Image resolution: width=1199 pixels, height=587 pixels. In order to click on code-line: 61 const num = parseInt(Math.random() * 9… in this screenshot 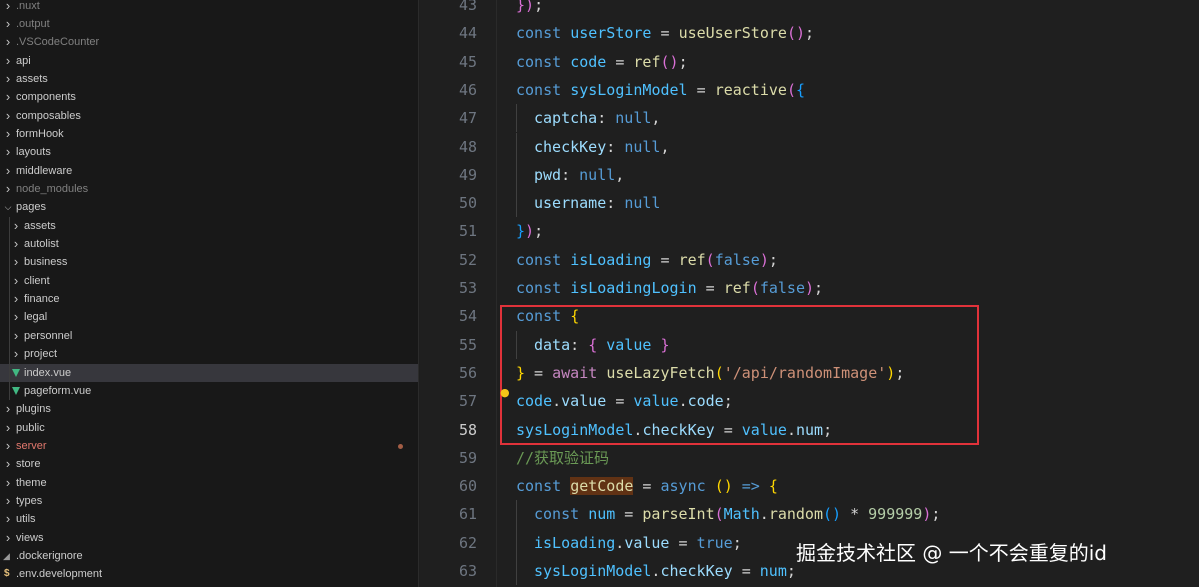, I will do `click(809, 514)`.